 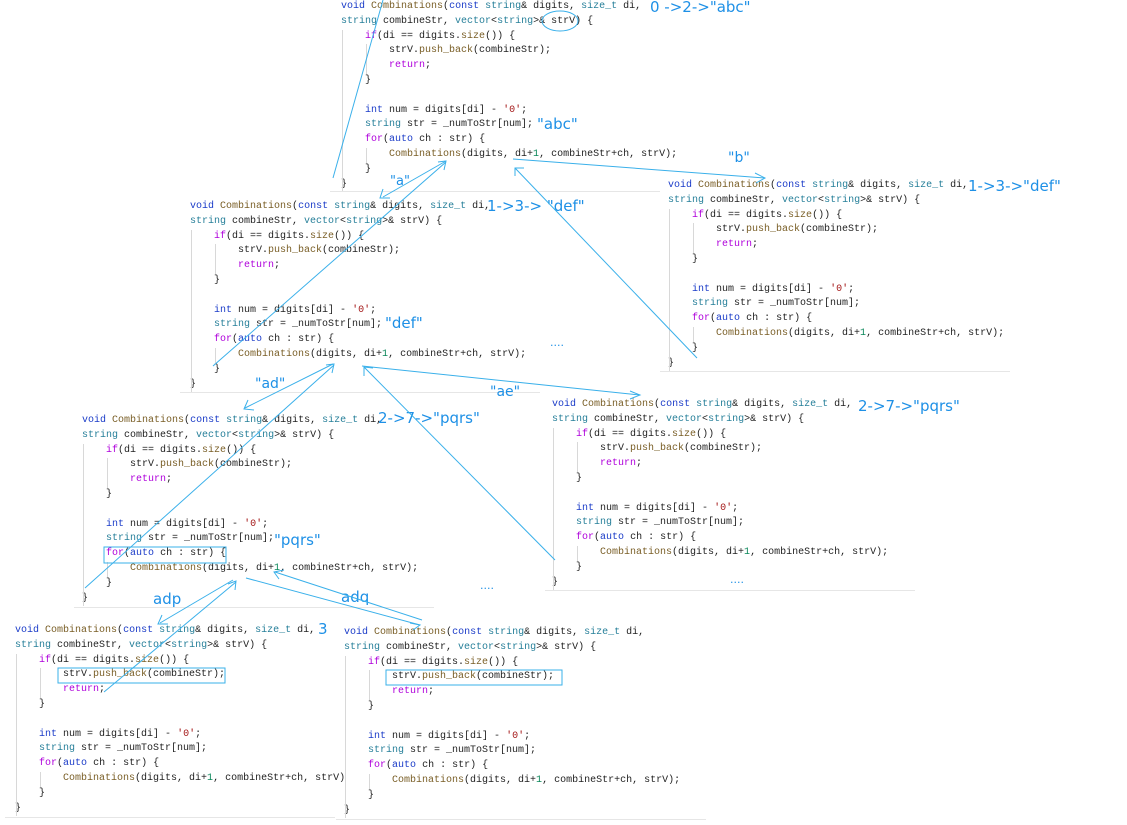 I want to click on highlight-circle, so click(x=560, y=21).